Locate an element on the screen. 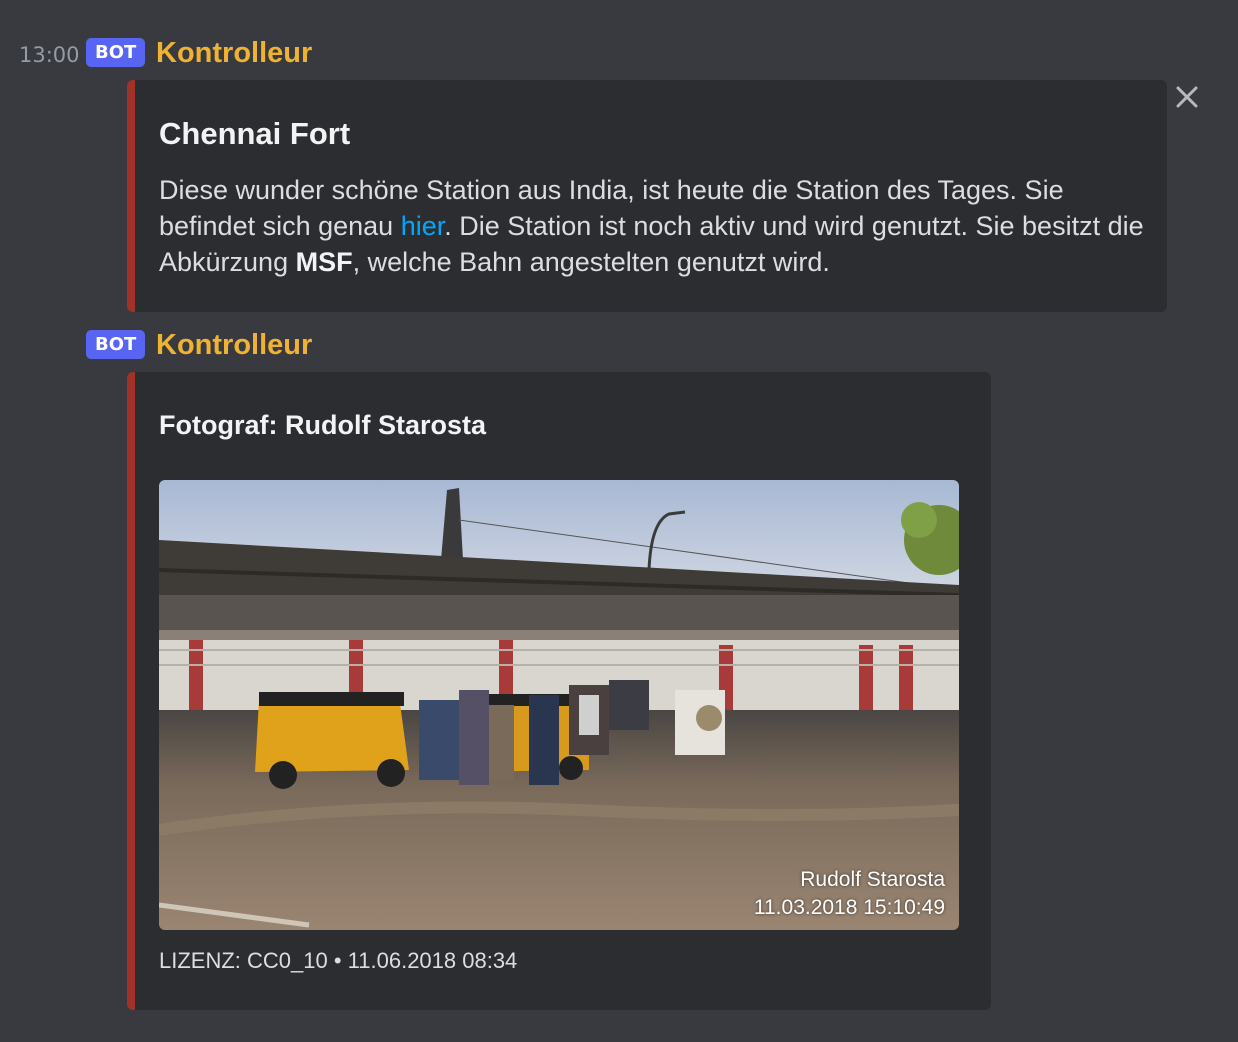  embed-title: Chennai Fort is located at coordinates (255, 133).